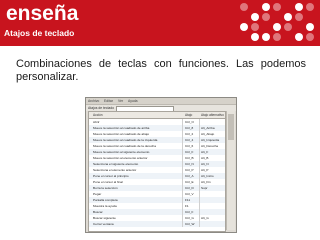  I want to click on decorative-dot-pattern, so click(279, 23).